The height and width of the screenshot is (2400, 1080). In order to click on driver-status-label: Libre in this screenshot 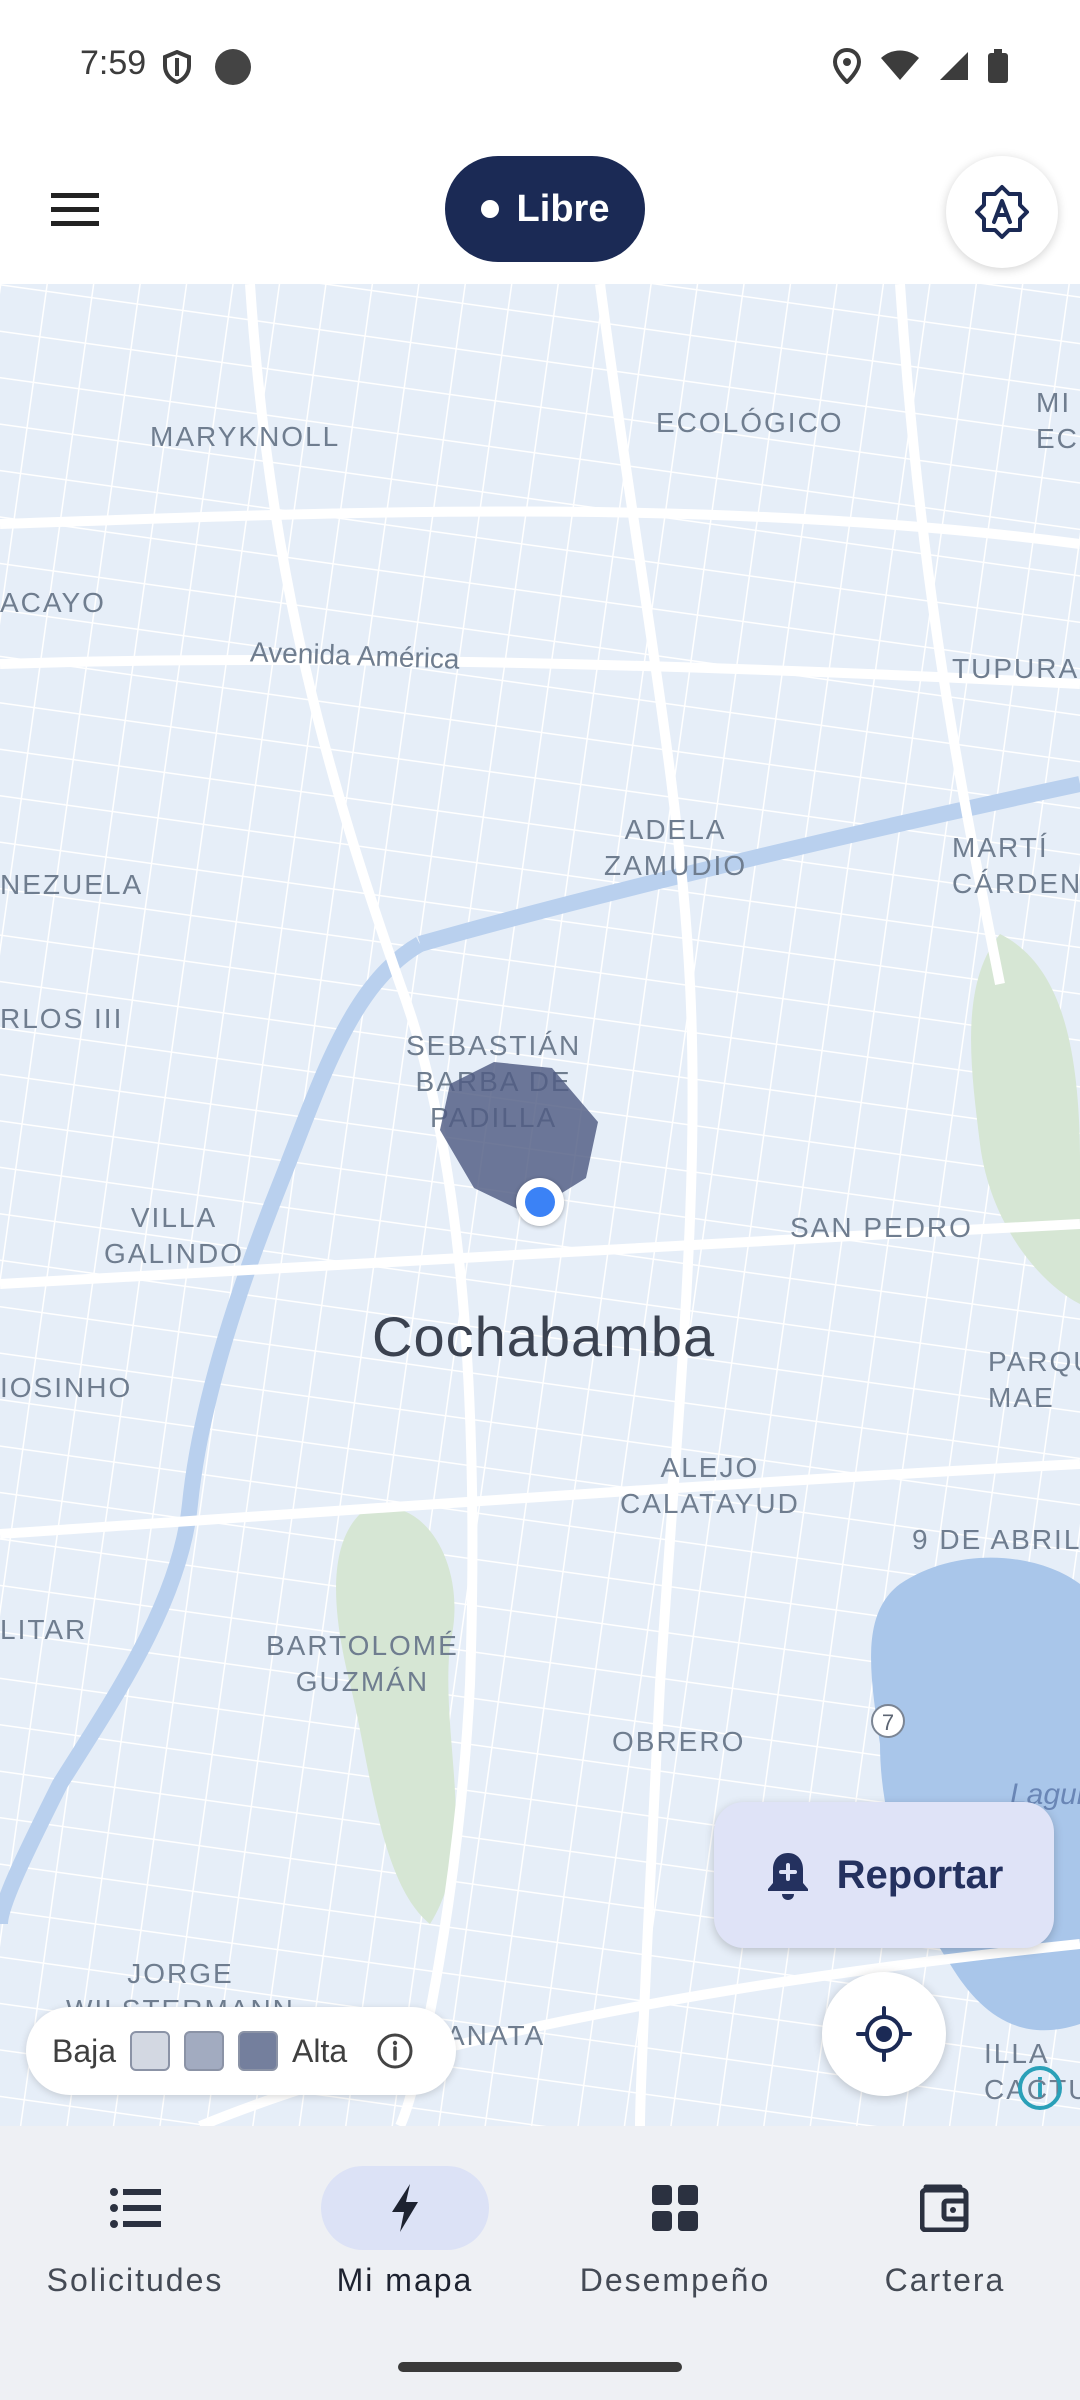, I will do `click(563, 208)`.